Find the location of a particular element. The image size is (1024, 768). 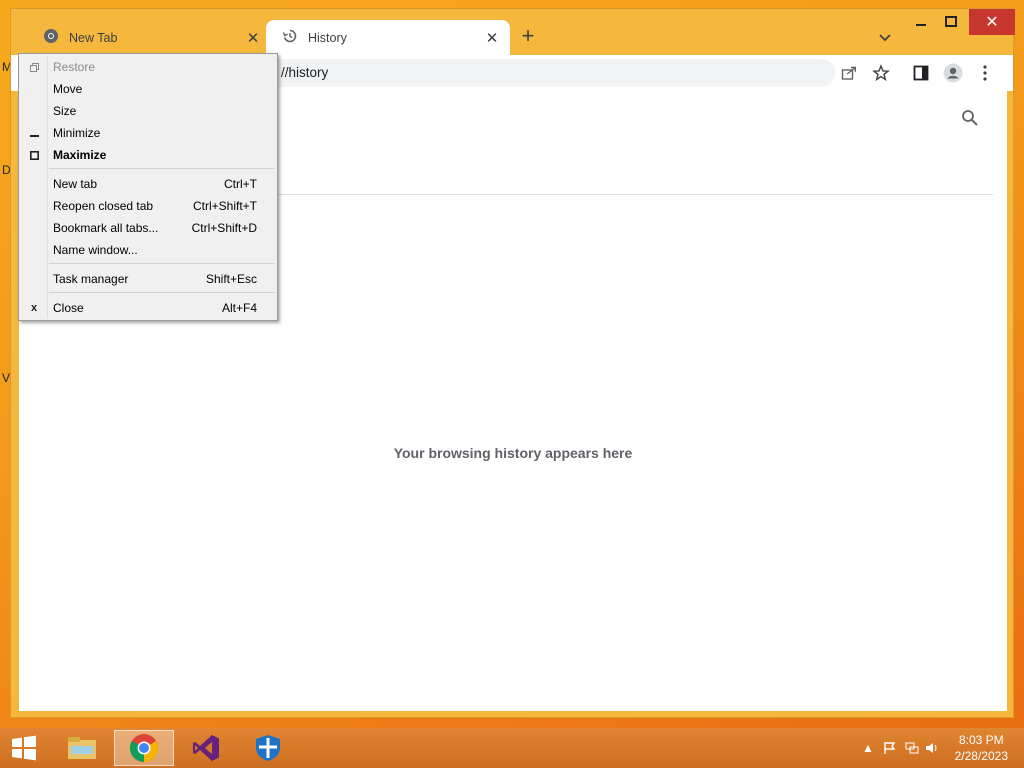

share-icon is located at coordinates (849, 73).